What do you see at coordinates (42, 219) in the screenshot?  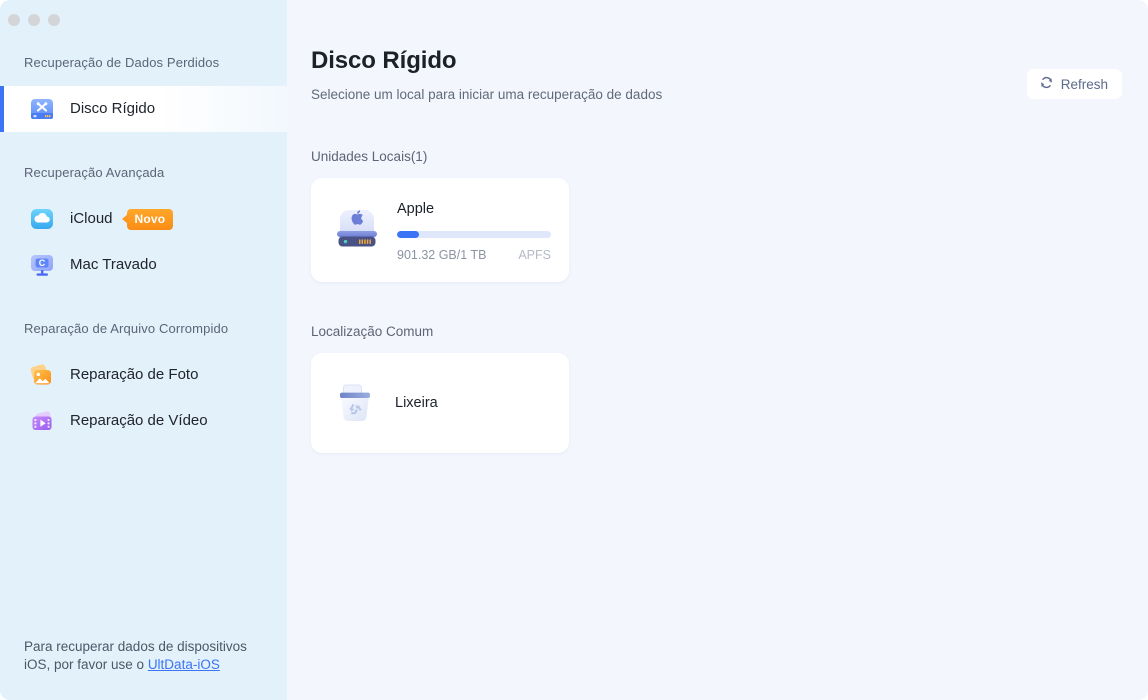 I see `icloud-icon` at bounding box center [42, 219].